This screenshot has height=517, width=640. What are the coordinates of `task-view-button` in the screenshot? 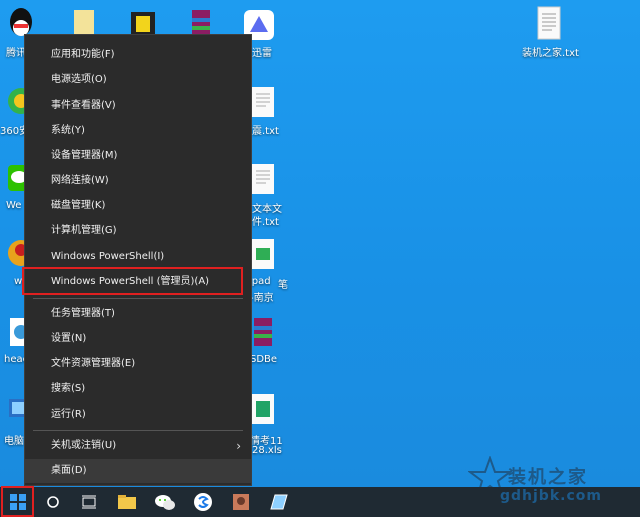 It's located at (89, 502).